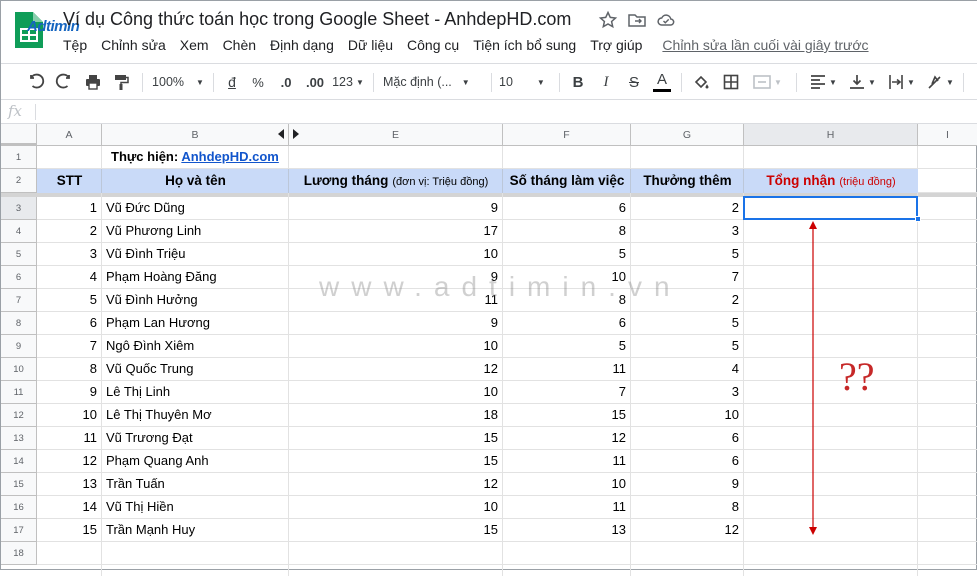 The width and height of the screenshot is (977, 576). Describe the element at coordinates (69, 415) in the screenshot. I see `cell-stt: 10` at that location.